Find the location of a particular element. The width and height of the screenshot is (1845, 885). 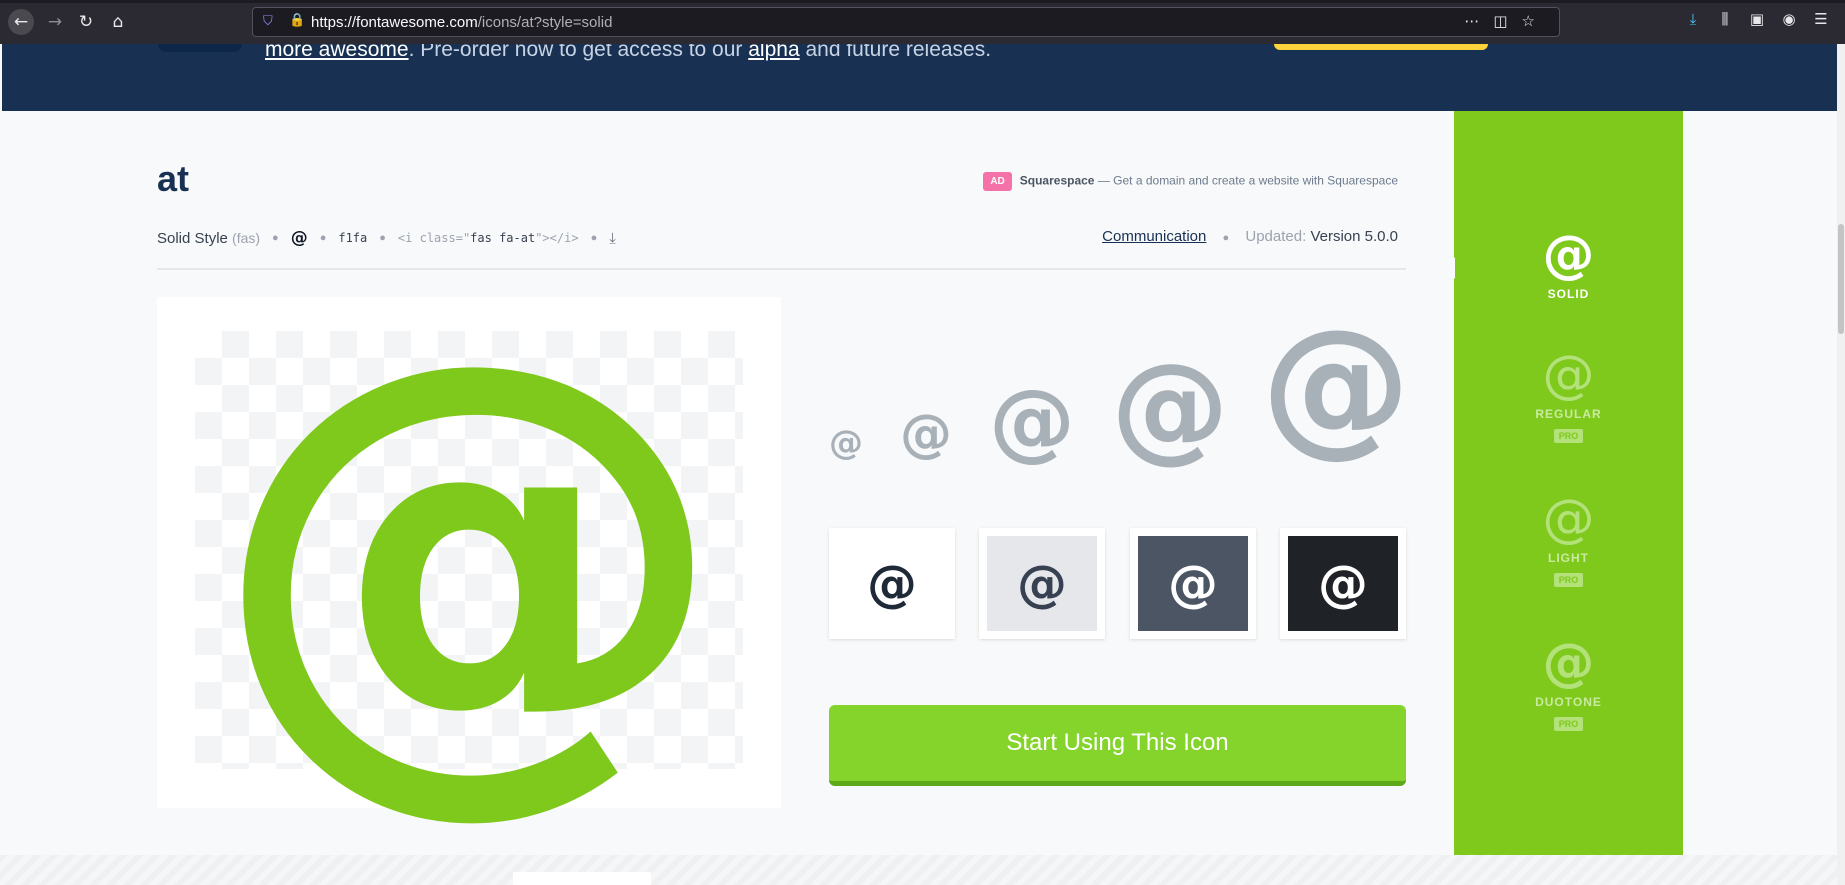

bookmark-star-icon: ☆ is located at coordinates (1535, 21).